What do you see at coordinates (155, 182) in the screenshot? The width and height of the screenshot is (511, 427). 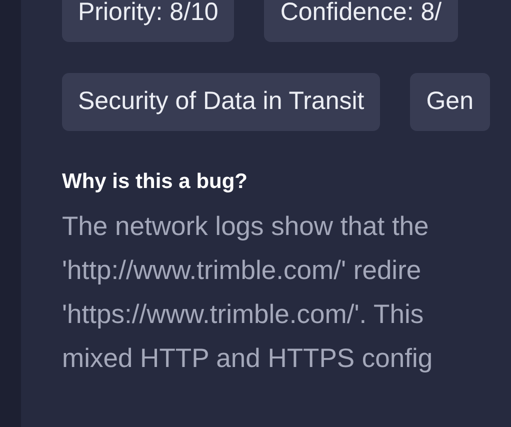 I see `section-heading: Why is this a bug?` at bounding box center [155, 182].